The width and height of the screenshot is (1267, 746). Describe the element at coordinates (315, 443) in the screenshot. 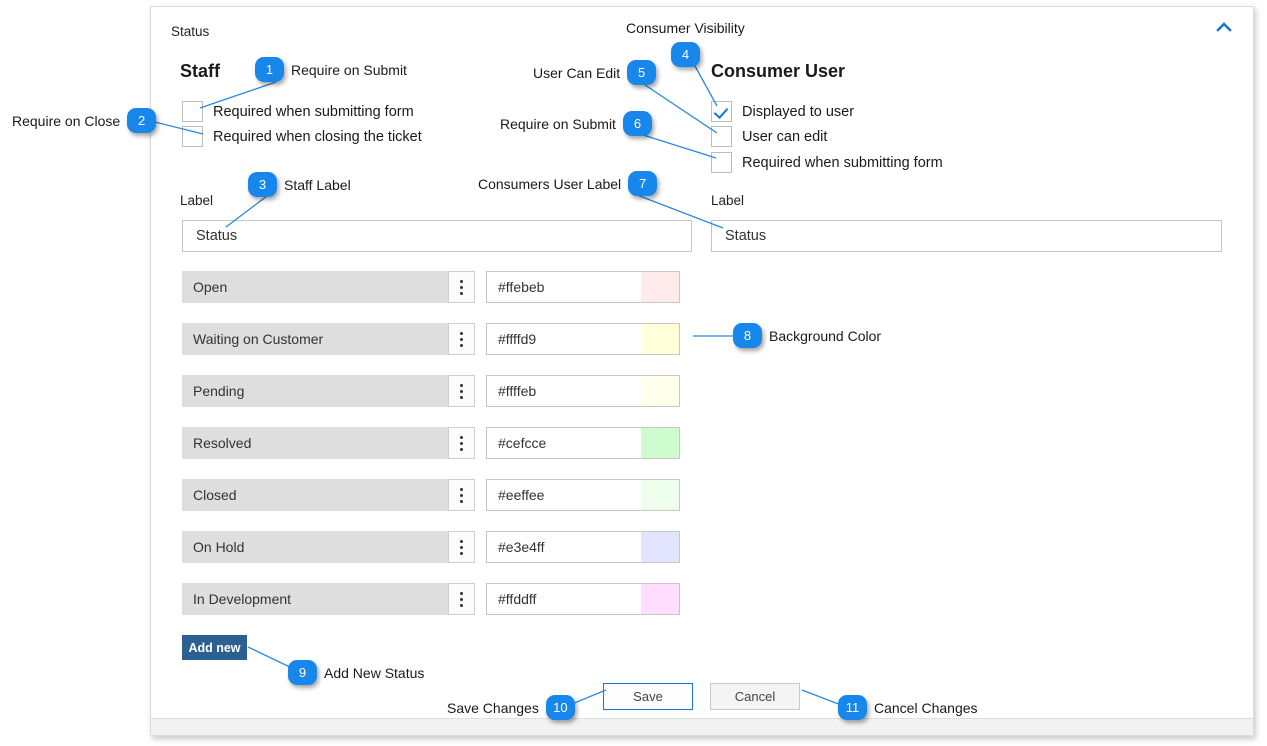

I see `status-name: Resolved` at that location.